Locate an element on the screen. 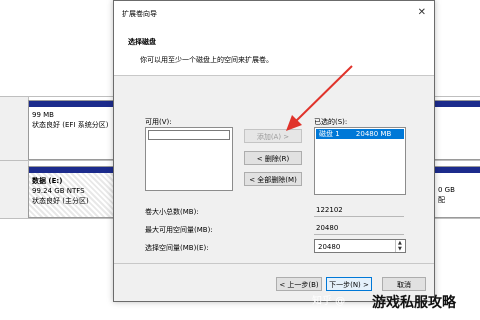 The height and width of the screenshot is (320, 480). annotation-arrow-icon is located at coordinates (319, 98).